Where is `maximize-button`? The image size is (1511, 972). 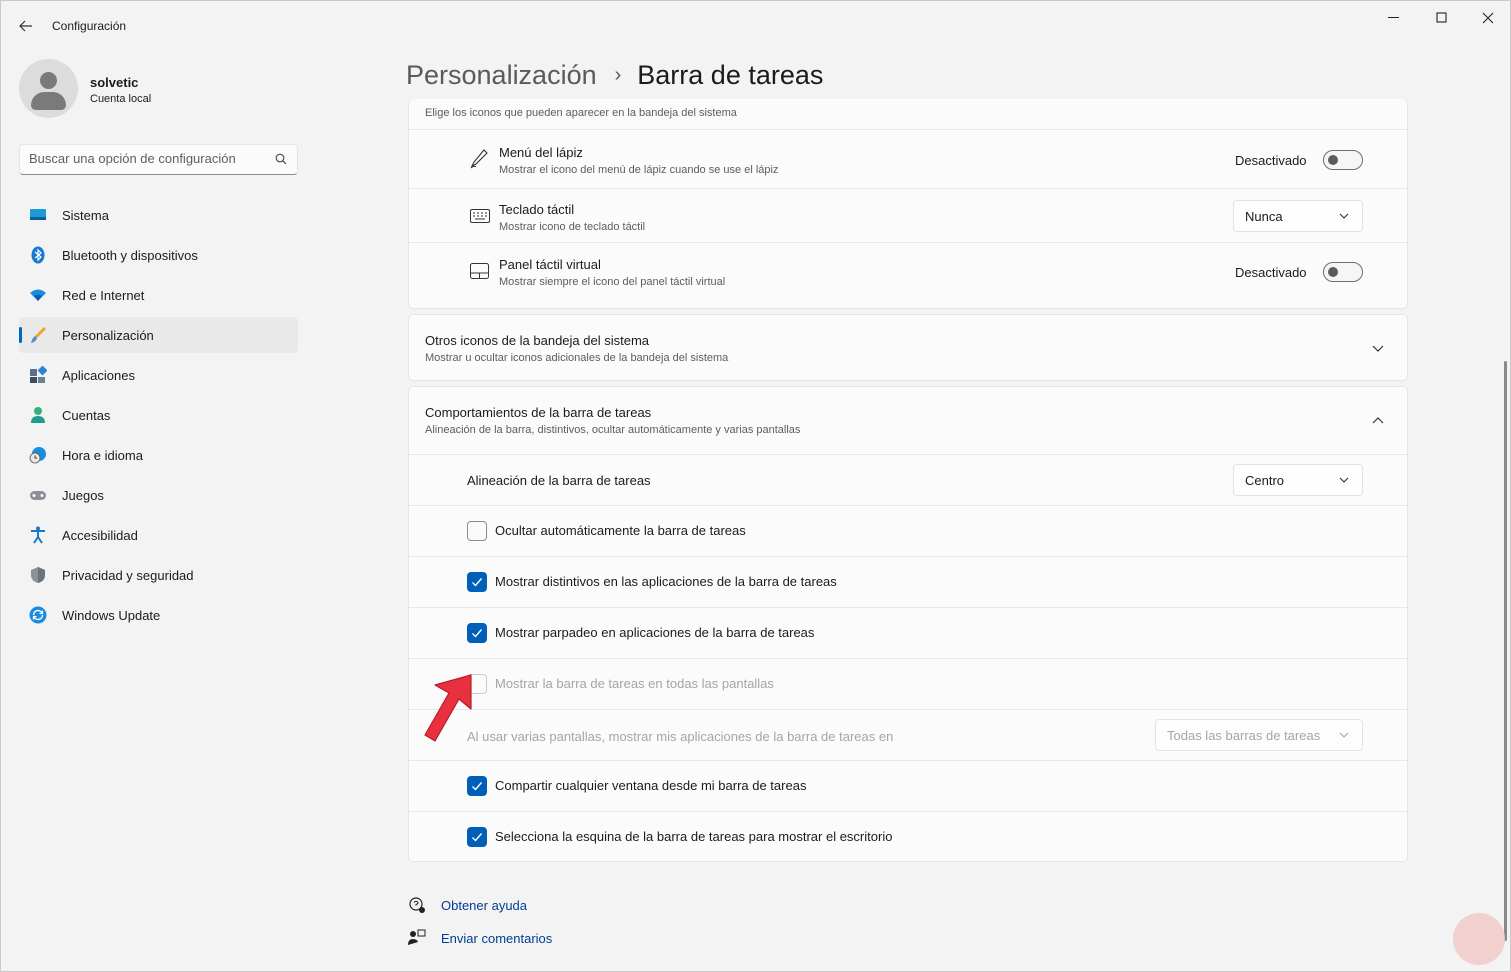
maximize-button is located at coordinates (1442, 18).